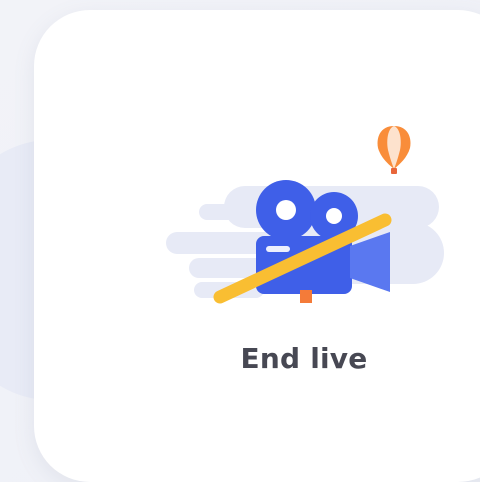 This screenshot has width=480, height=482. What do you see at coordinates (304, 358) in the screenshot?
I see `card-label: End live` at bounding box center [304, 358].